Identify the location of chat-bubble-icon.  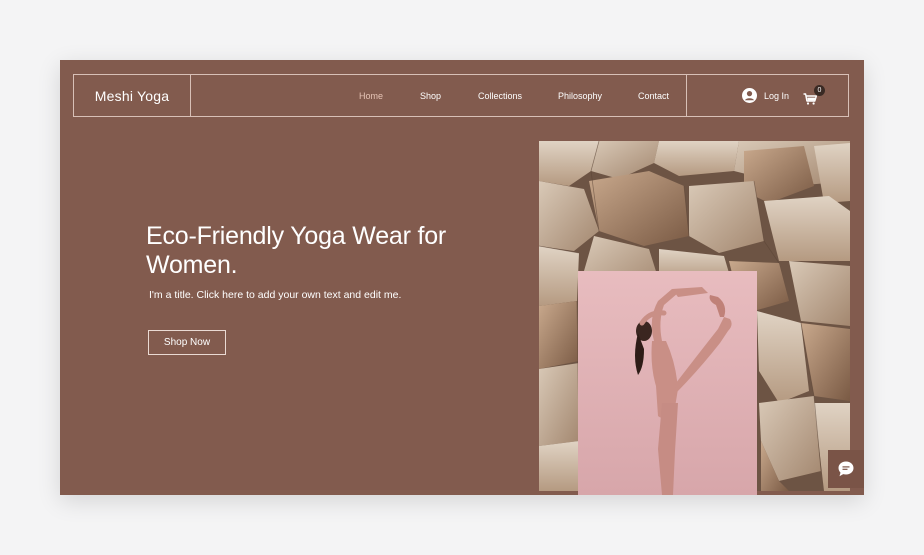
(846, 469).